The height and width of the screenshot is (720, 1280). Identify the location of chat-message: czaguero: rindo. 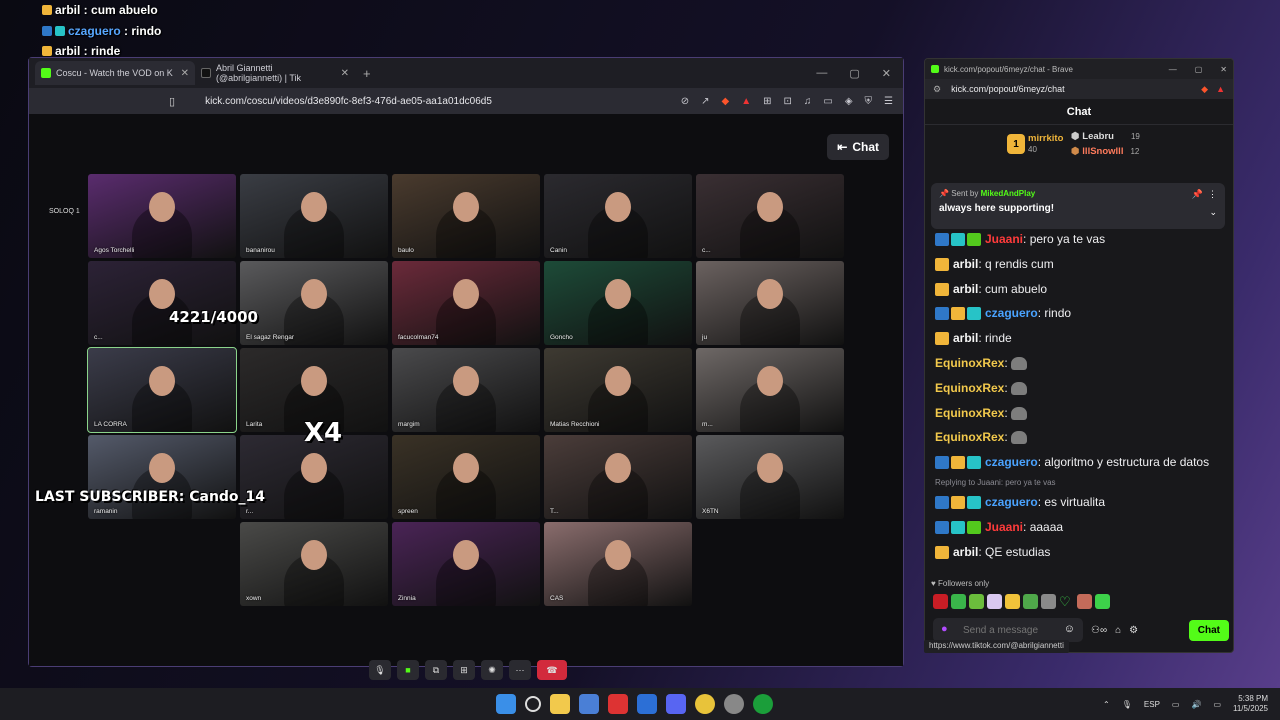
(1080, 313).